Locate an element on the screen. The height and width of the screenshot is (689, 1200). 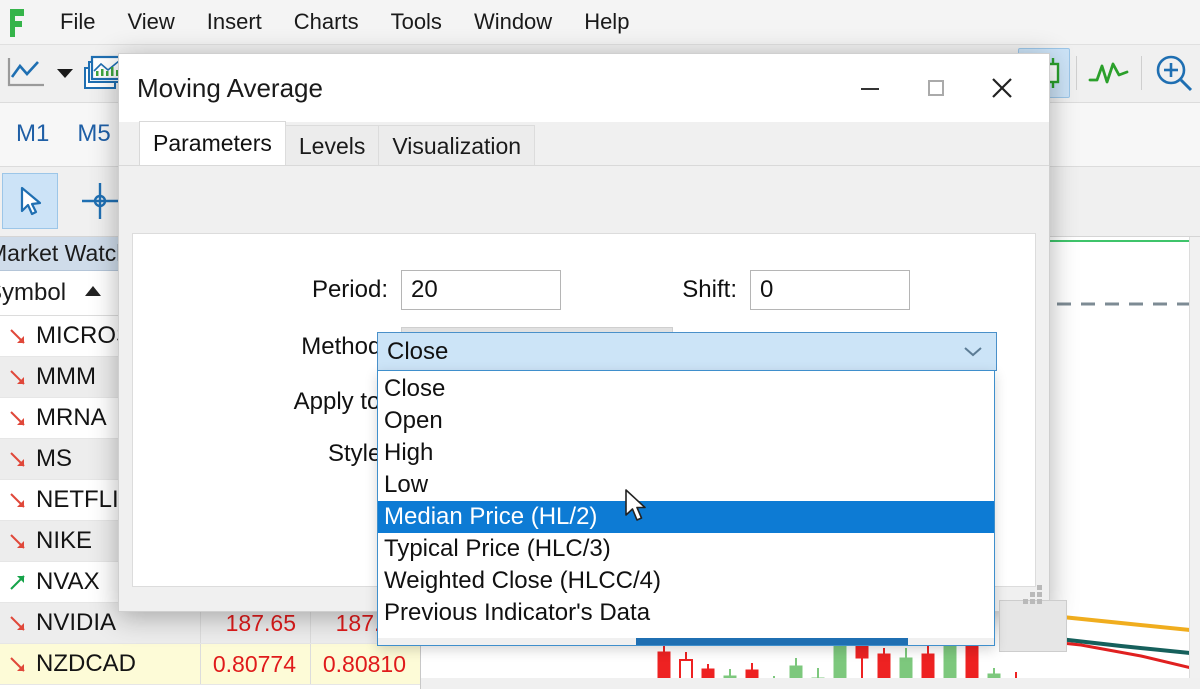
timeframe-m1: M1 is located at coordinates (32, 134).